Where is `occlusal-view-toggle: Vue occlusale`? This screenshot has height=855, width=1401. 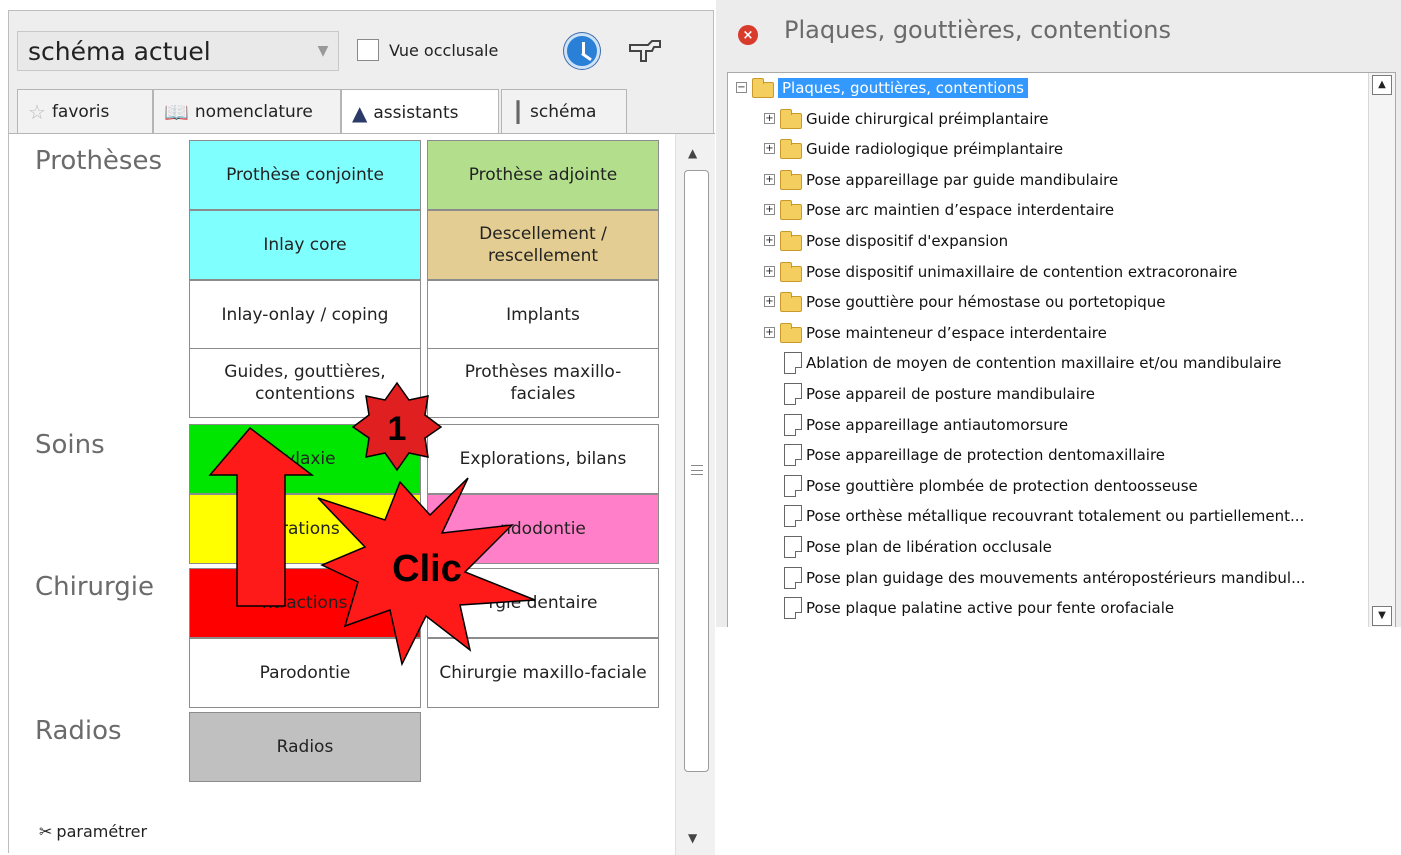 occlusal-view-toggle: Vue occlusale is located at coordinates (427, 50).